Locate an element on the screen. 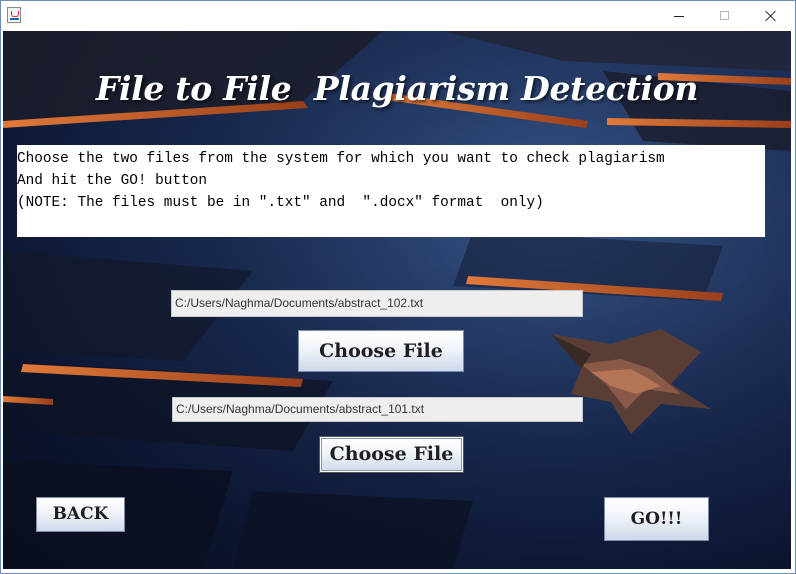 The height and width of the screenshot is (574, 796). java-app-icon is located at coordinates (14, 15).